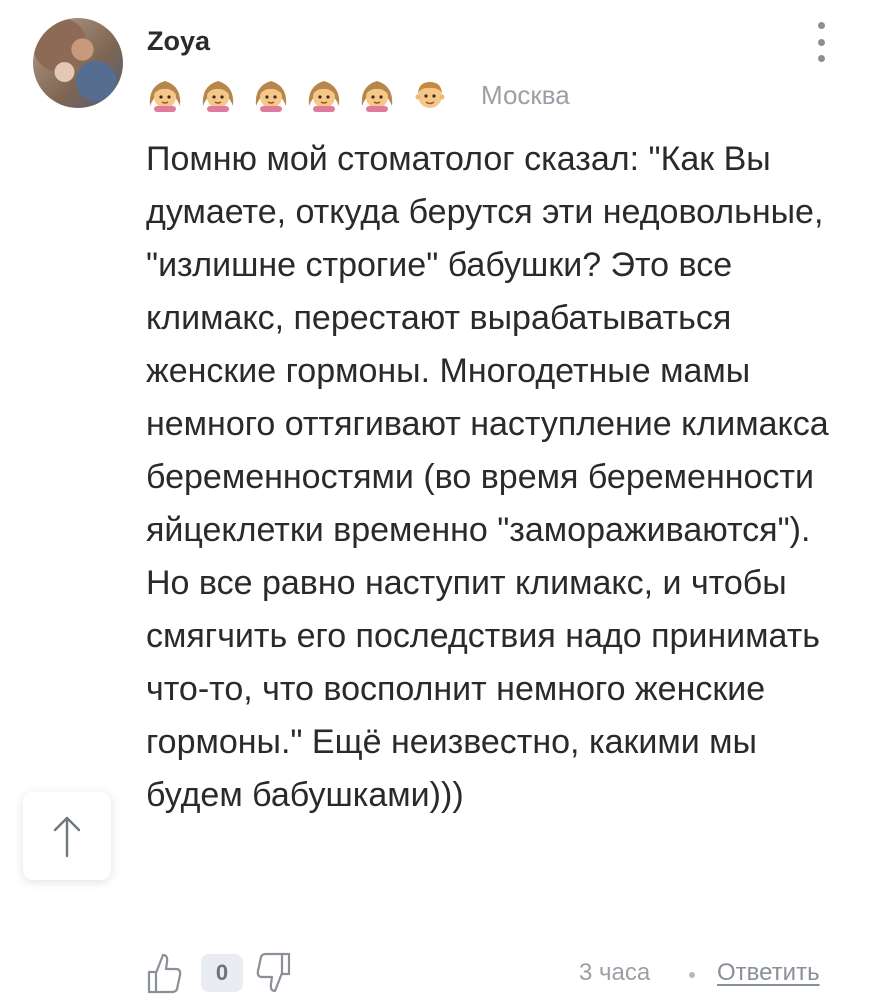 The height and width of the screenshot is (1000, 875). I want to click on timestamp: 3 часа, so click(615, 972).